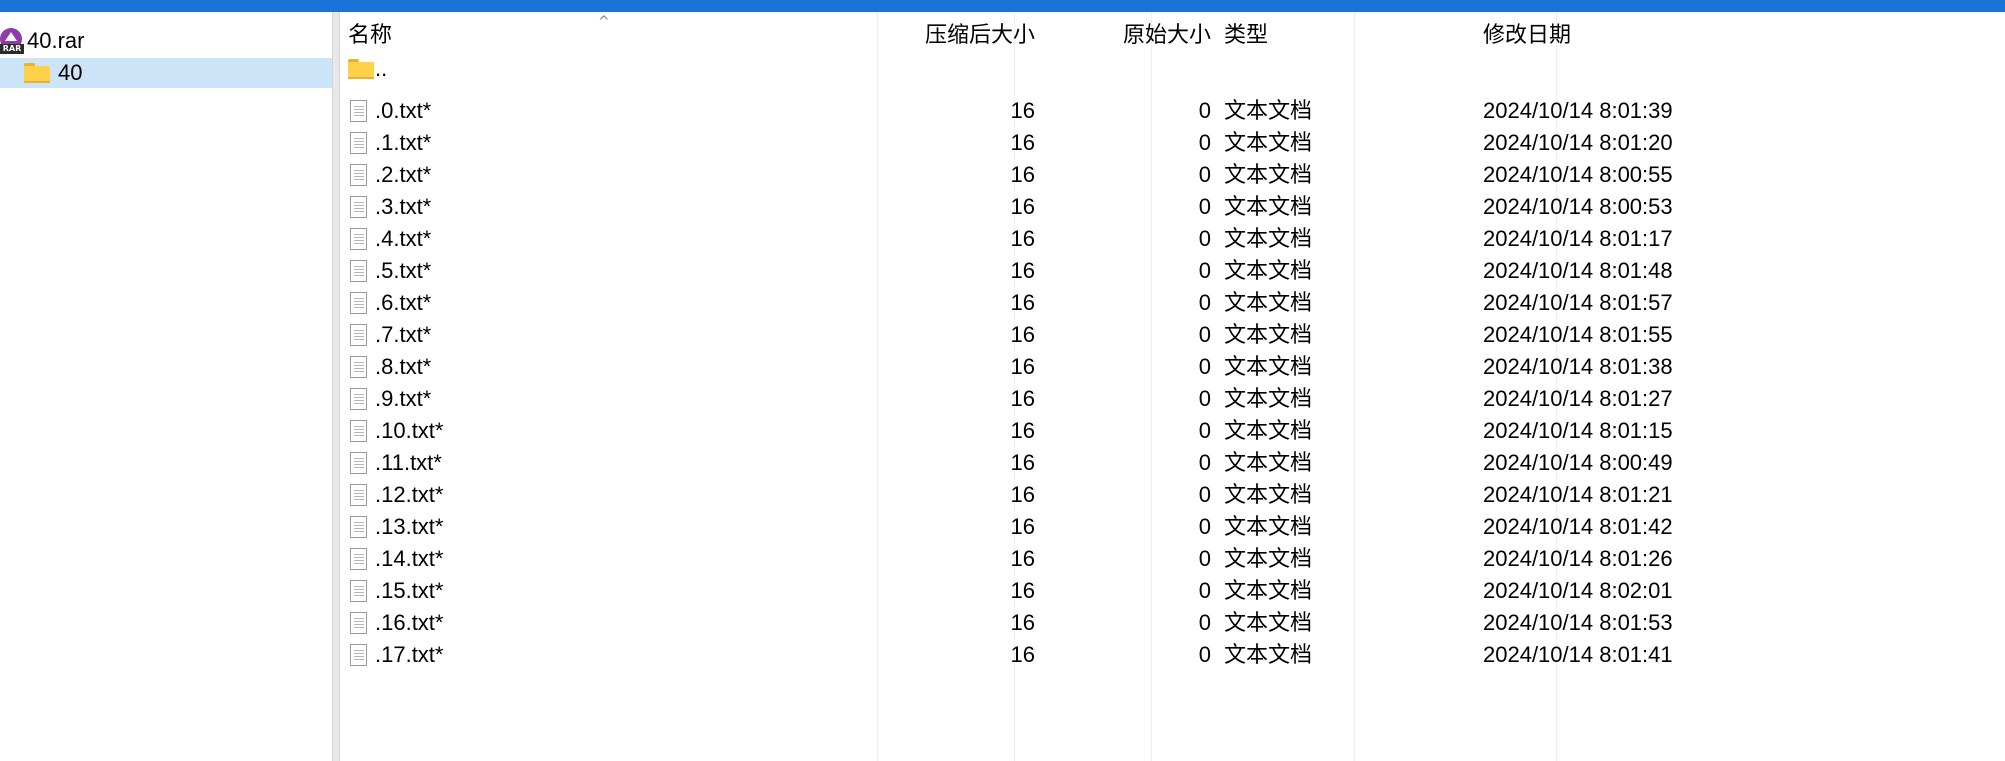 This screenshot has width=2005, height=761. Describe the element at coordinates (409, 526) in the screenshot. I see `file-name: .13.txt*` at that location.